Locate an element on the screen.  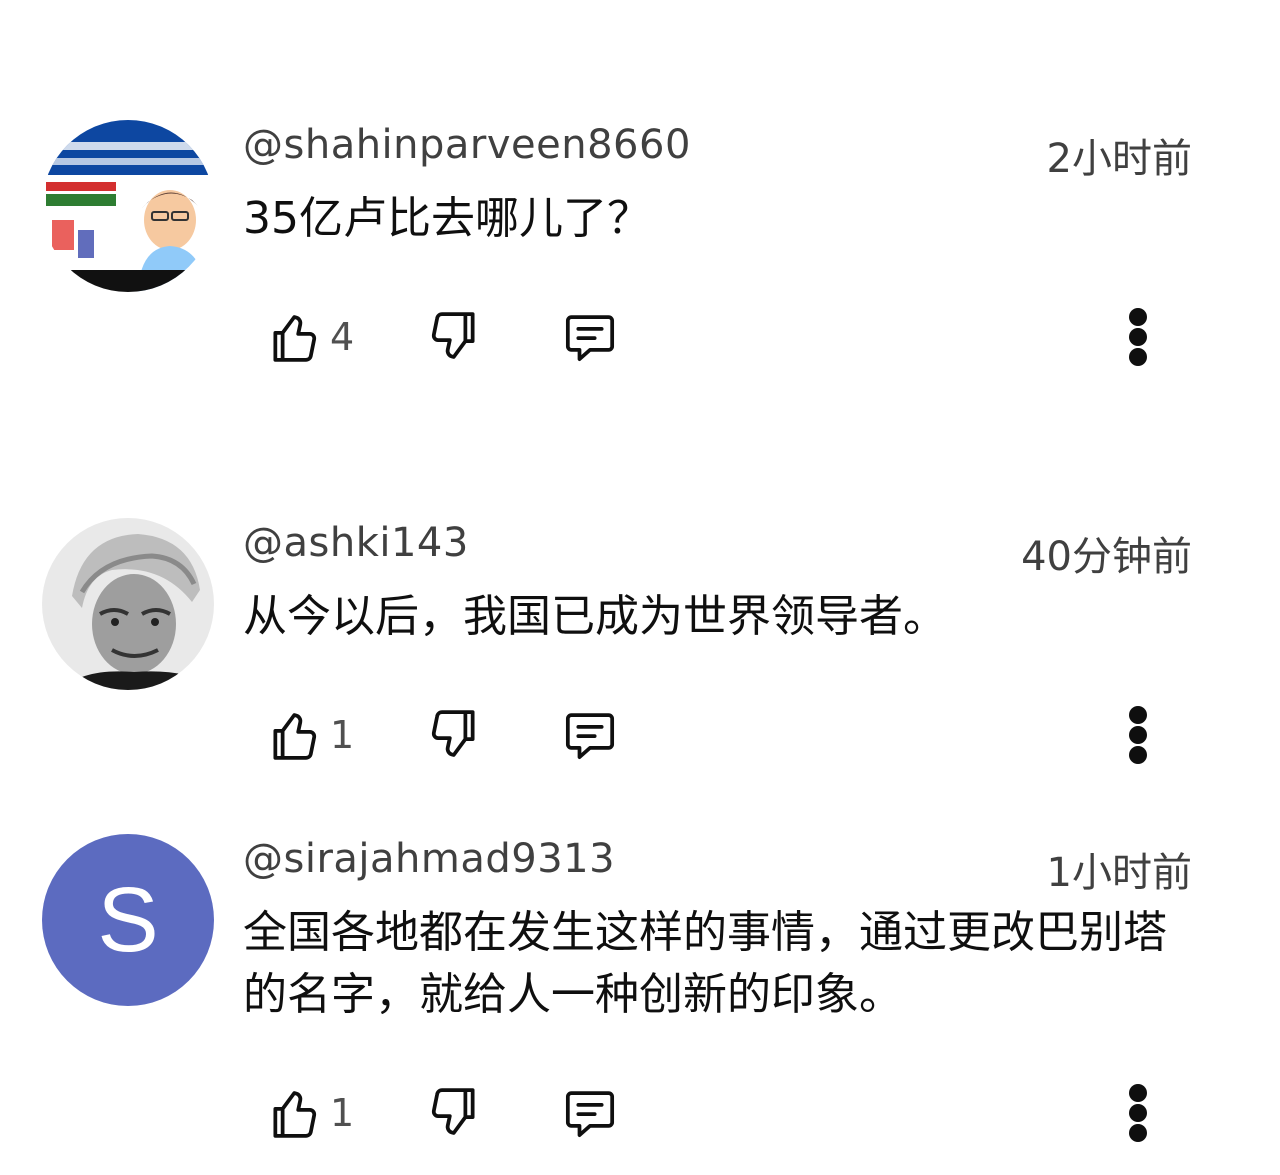
comment-username: @shahinparveen8660 is located at coordinates (467, 145).